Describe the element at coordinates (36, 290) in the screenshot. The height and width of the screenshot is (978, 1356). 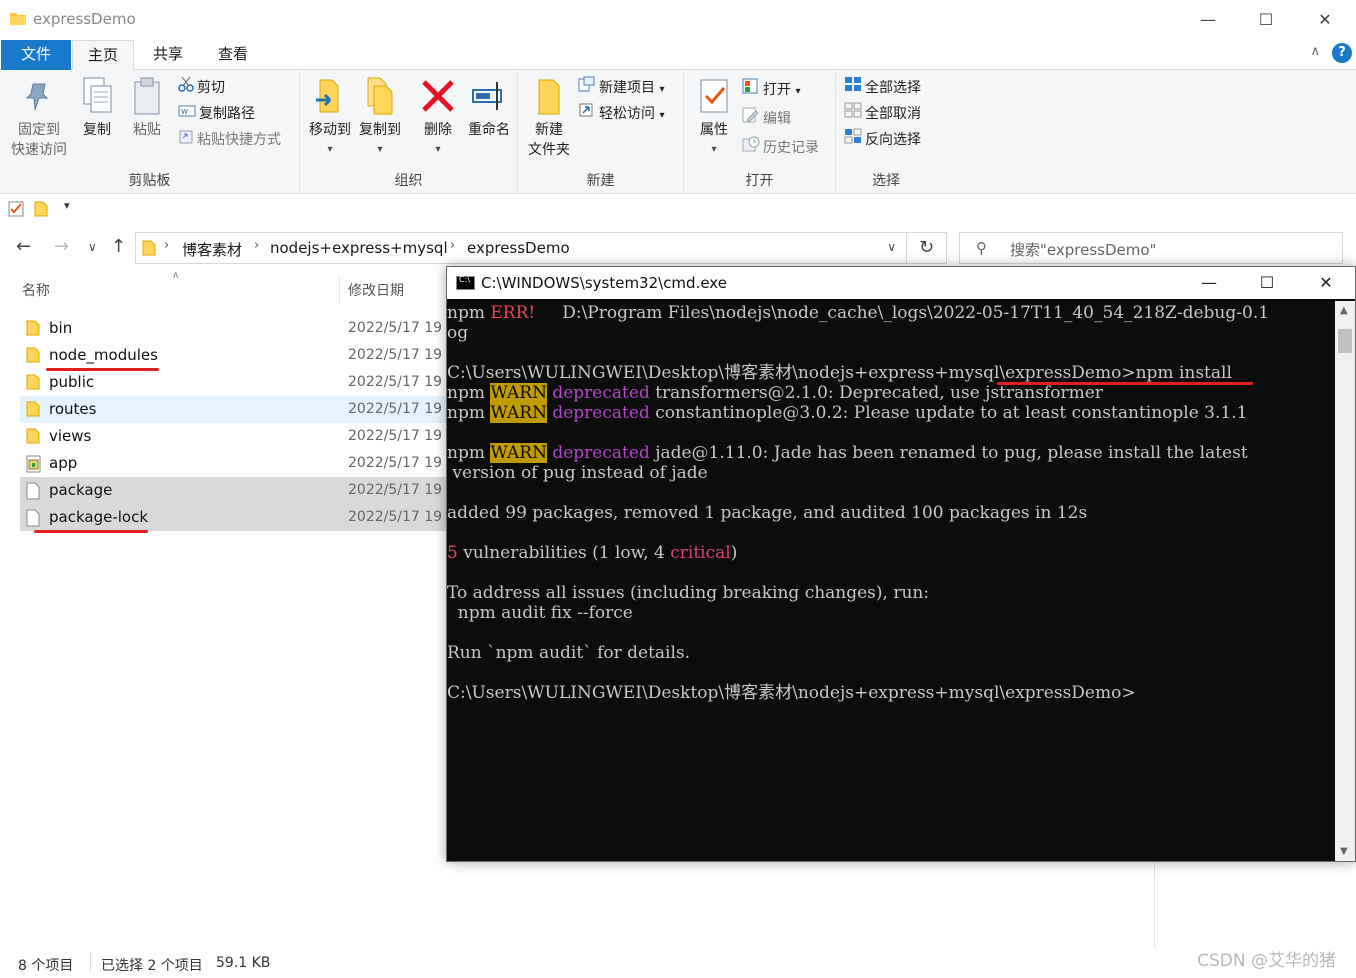
I see `column-header-name: 名称` at that location.